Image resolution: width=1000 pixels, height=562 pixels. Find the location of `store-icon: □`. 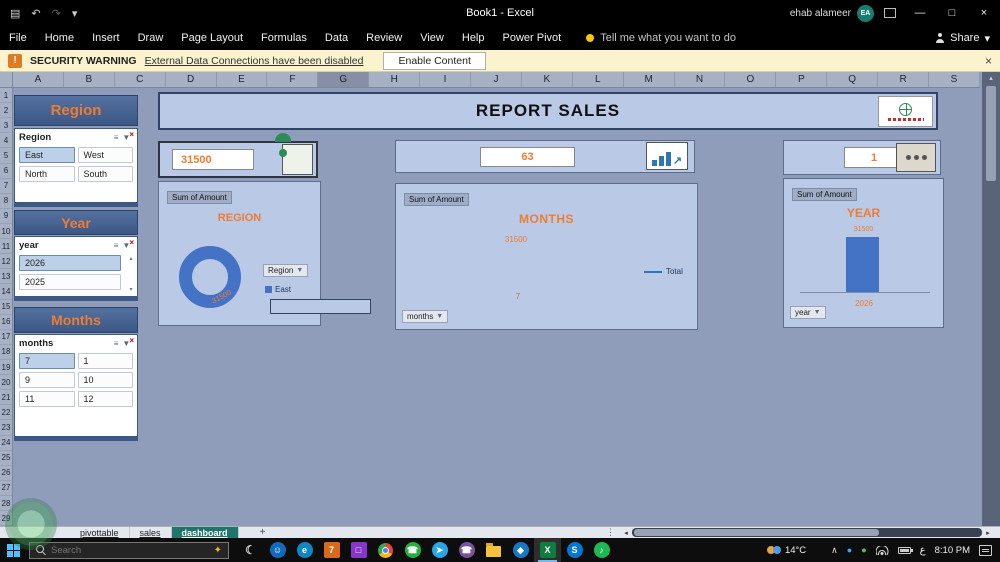

store-icon: □ is located at coordinates (358, 550).